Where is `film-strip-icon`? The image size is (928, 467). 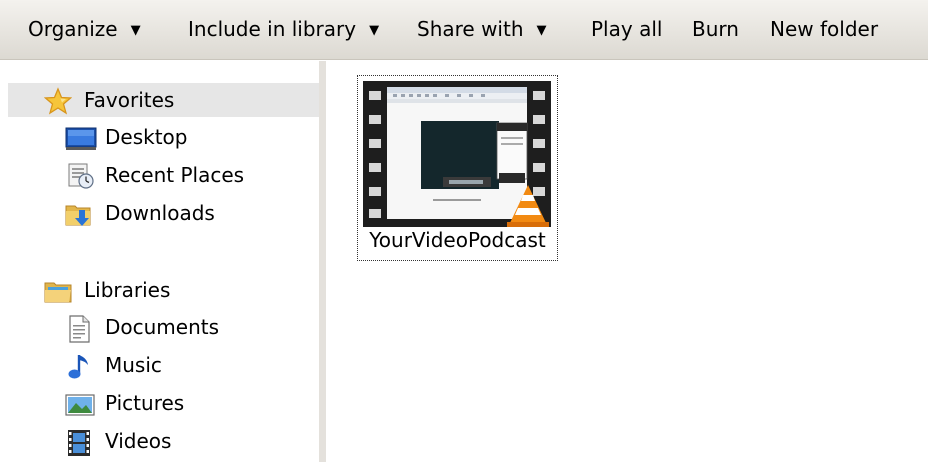 film-strip-icon is located at coordinates (79, 442).